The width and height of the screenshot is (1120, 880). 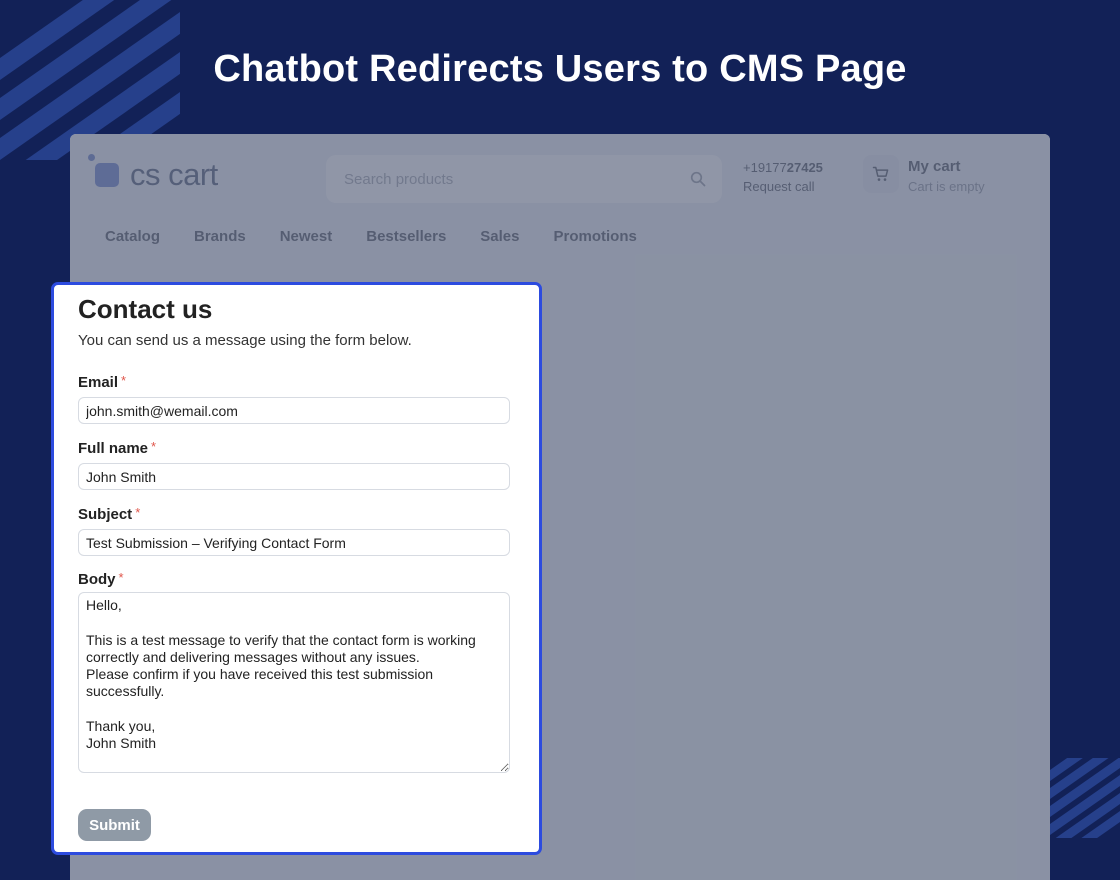 What do you see at coordinates (946, 186) in the screenshot?
I see `cart-status: Cart is empty` at bounding box center [946, 186].